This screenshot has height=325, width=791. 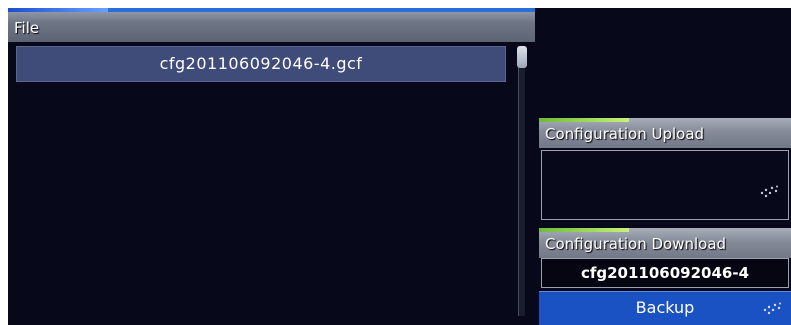 I want to click on config-download-title: Configuration Download, so click(x=636, y=244).